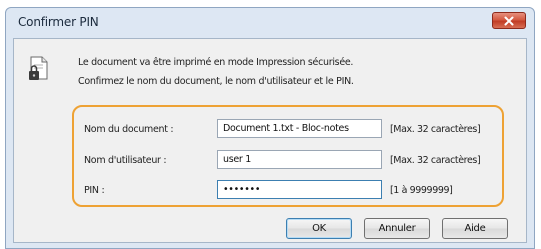 Image resolution: width=541 pixels, height=249 pixels. I want to click on window-title: Confirmer PIN, so click(58, 22).